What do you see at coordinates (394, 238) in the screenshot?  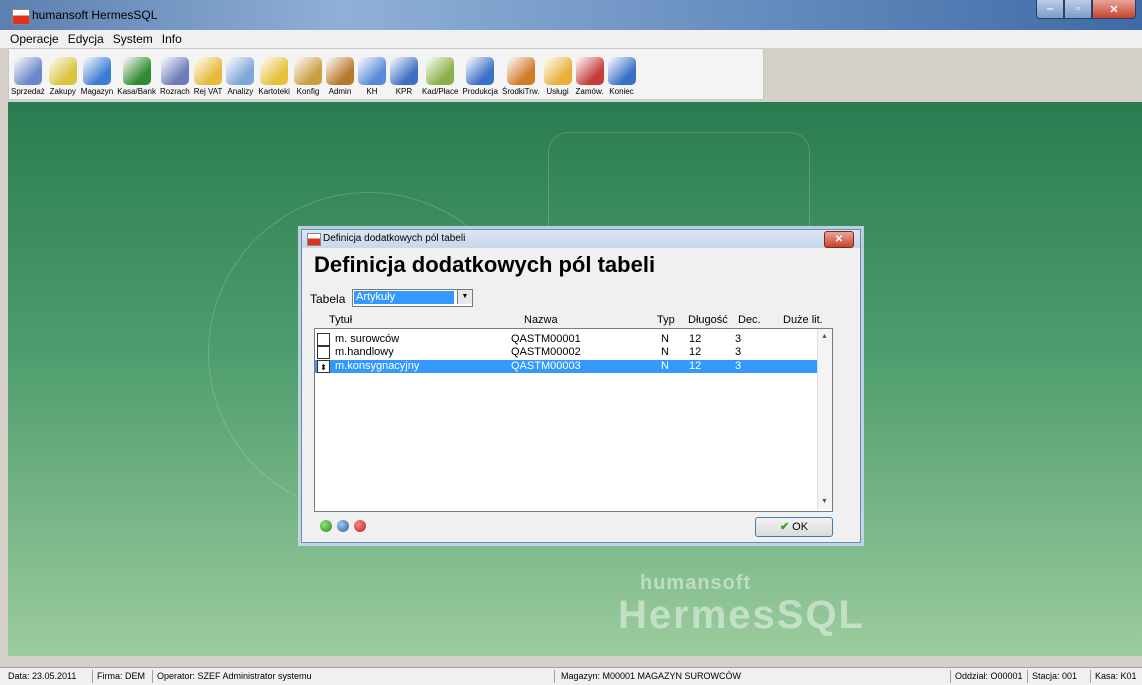 I see `dialog-window-title: Definicja dodatkowych pól tabeli` at bounding box center [394, 238].